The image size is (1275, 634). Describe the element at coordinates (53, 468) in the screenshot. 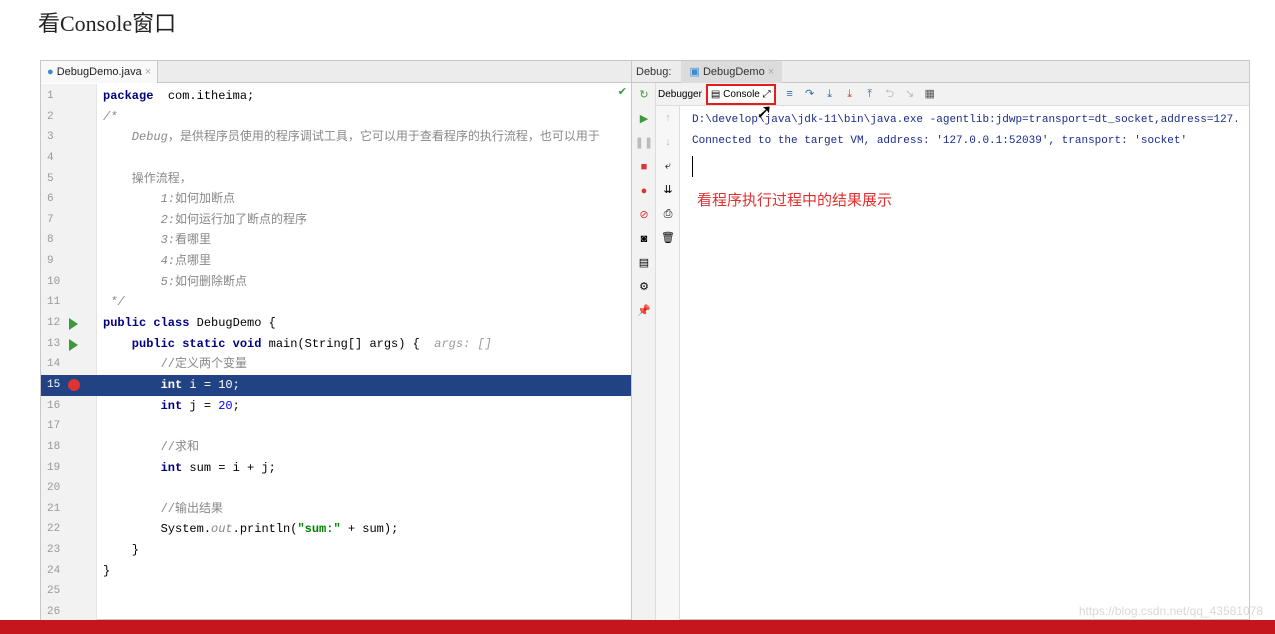

I see `line-number: 19` at that location.